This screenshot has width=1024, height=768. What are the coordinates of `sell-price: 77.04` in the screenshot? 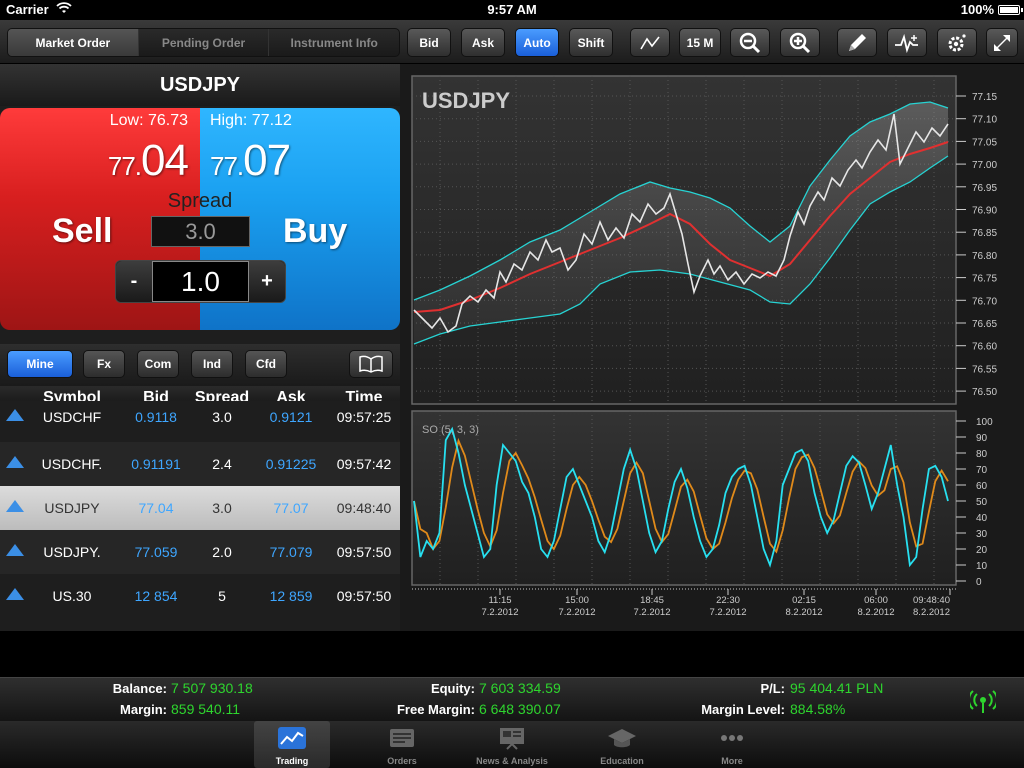 It's located at (148, 161).